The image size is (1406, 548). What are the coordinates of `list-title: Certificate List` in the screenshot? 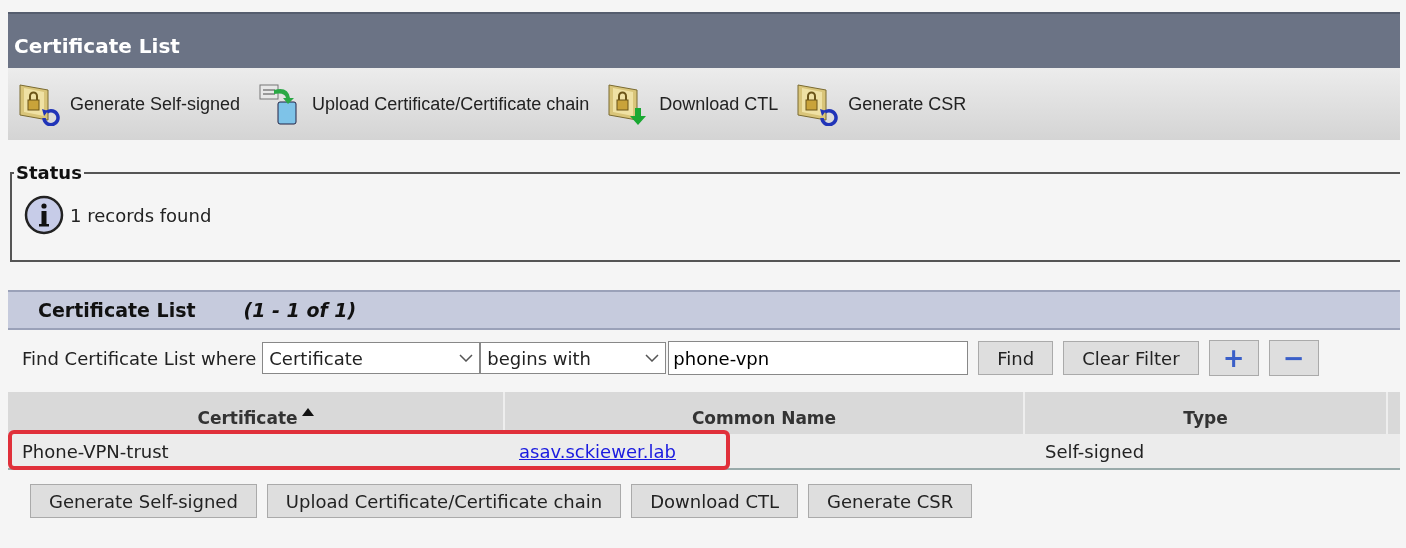 It's located at (117, 310).